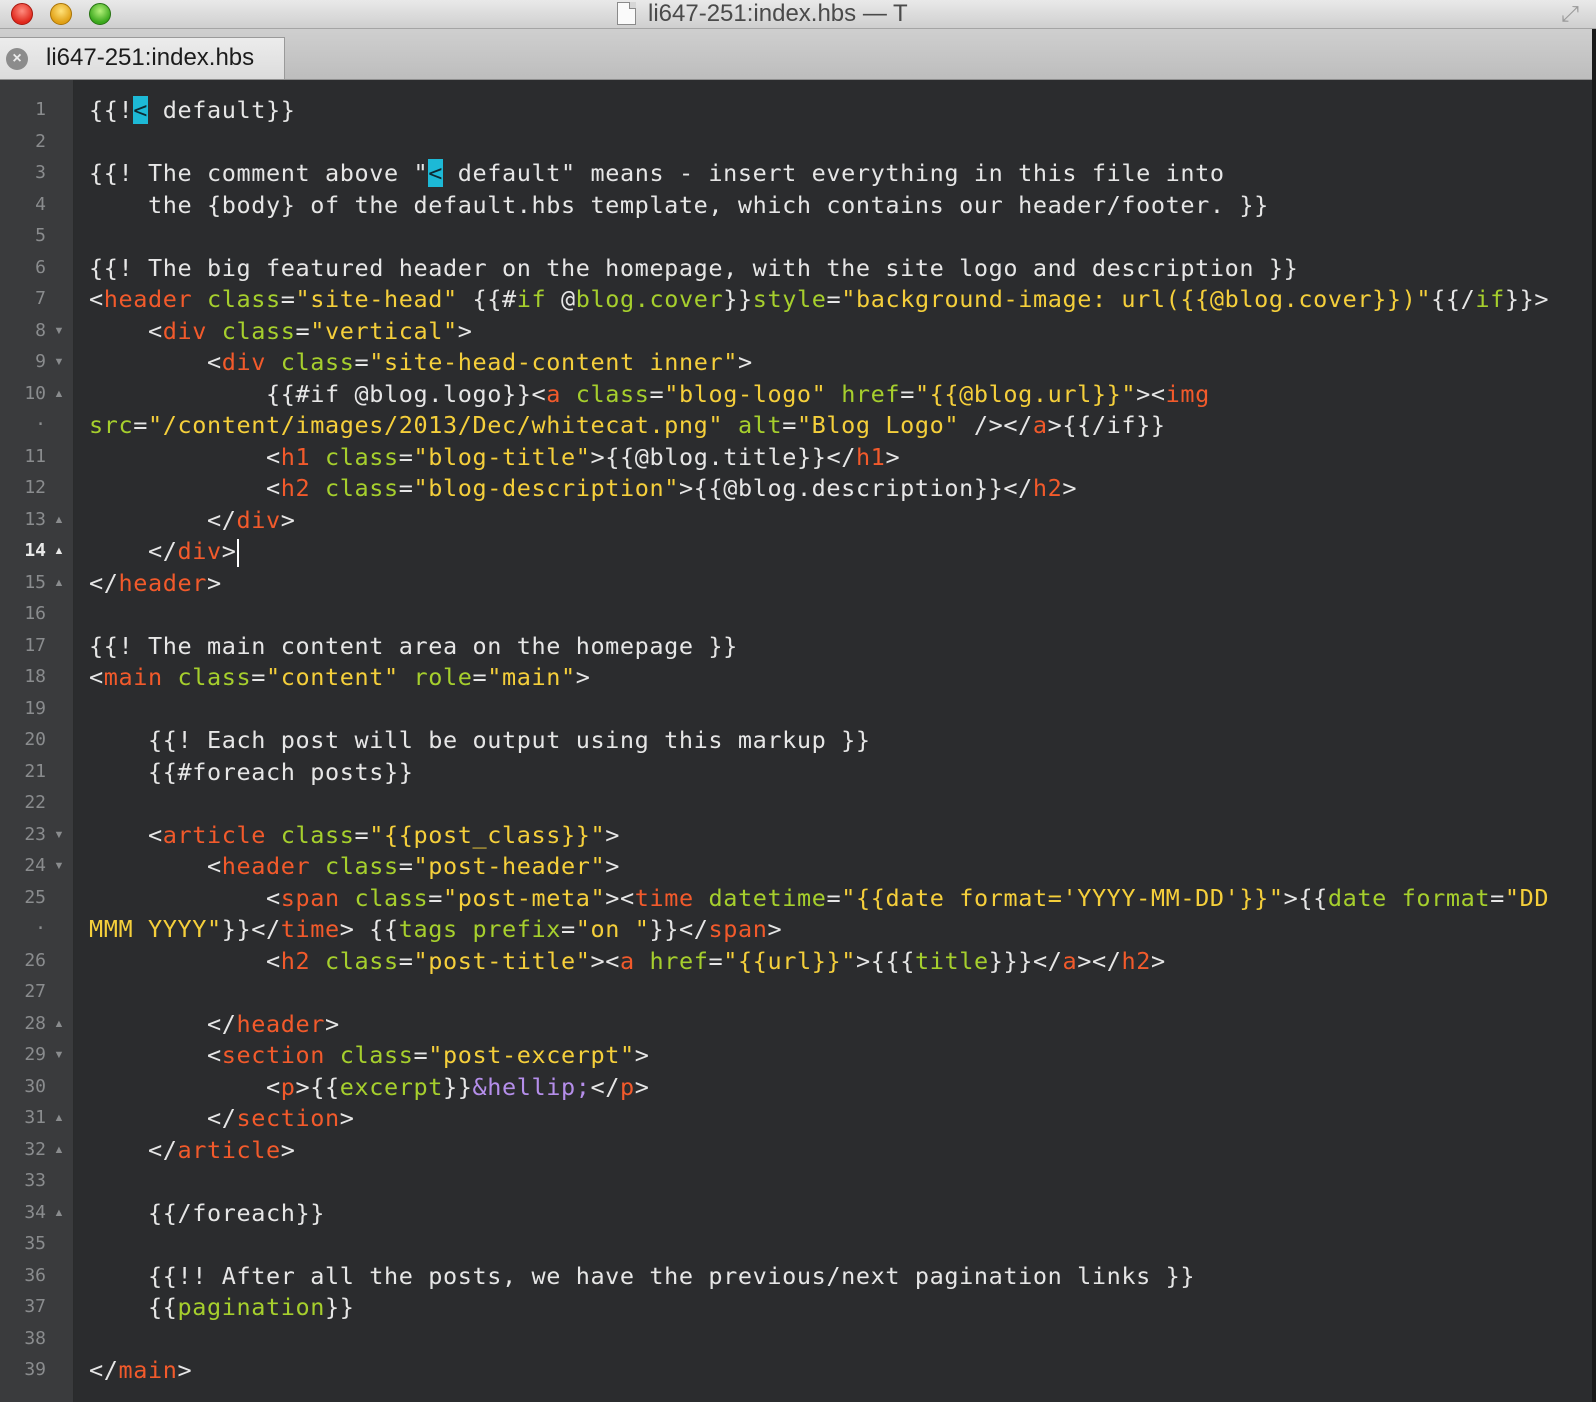 Image resolution: width=1596 pixels, height=1402 pixels. What do you see at coordinates (796, 803) in the screenshot?
I see `code-line: 22` at bounding box center [796, 803].